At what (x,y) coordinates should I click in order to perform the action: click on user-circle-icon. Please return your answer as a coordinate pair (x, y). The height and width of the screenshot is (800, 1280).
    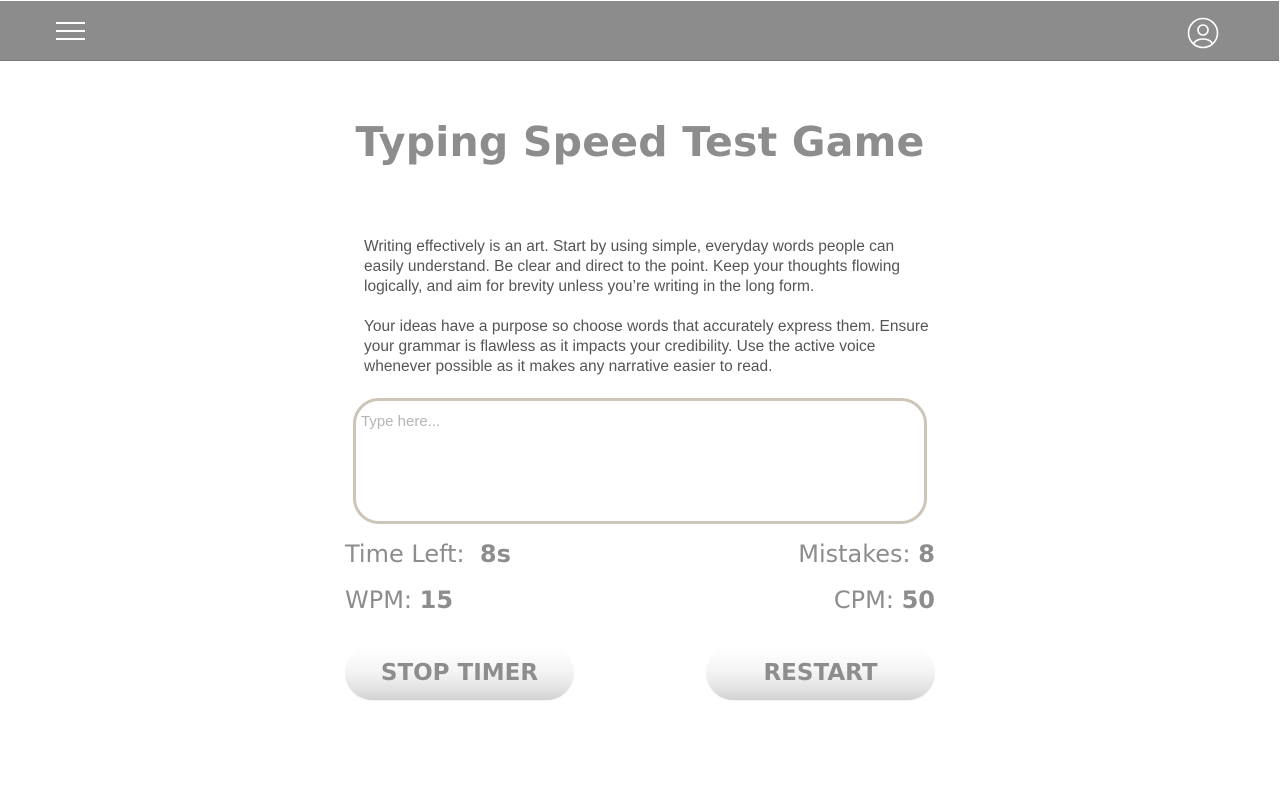
    Looking at the image, I should click on (1203, 33).